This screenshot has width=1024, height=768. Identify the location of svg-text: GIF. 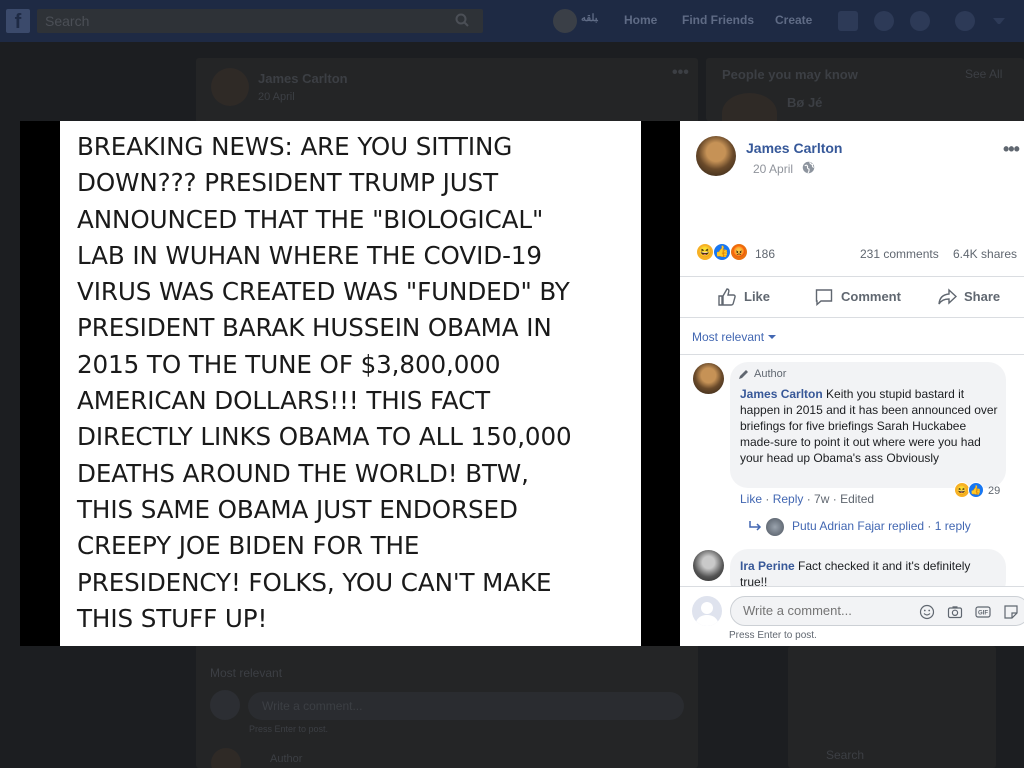
(983, 614).